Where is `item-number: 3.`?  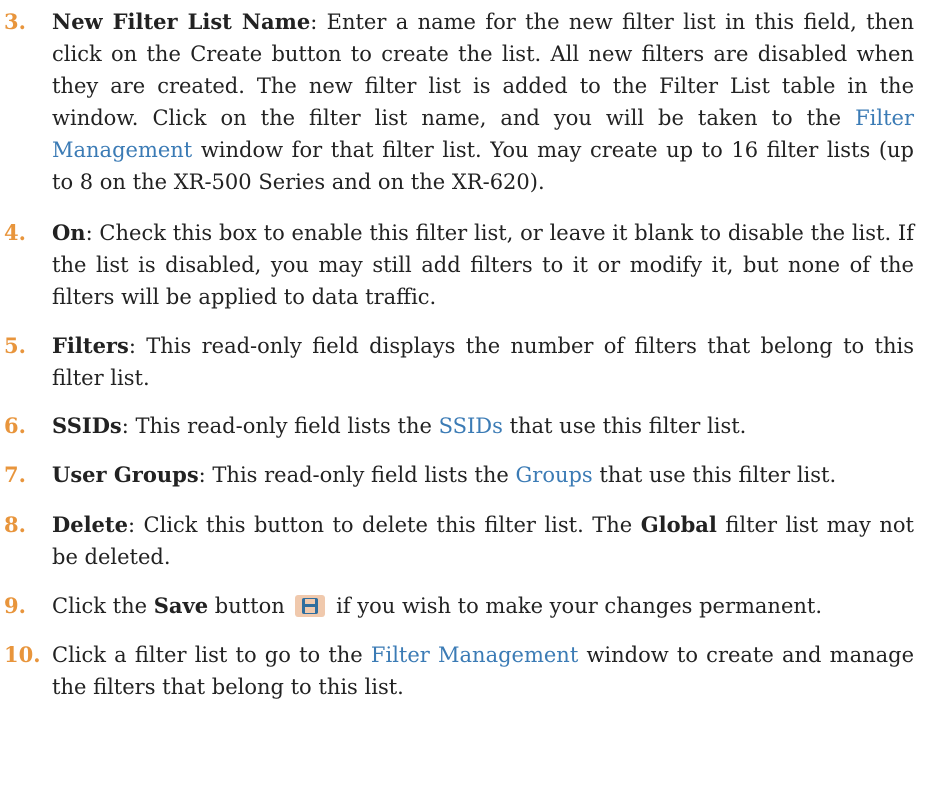
item-number: 3. is located at coordinates (15, 21).